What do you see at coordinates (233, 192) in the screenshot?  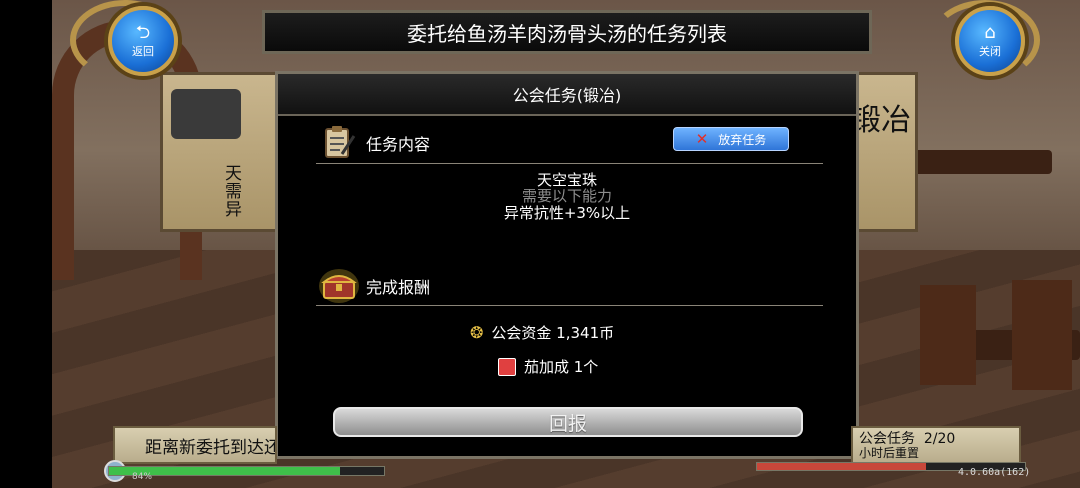 I see `sign-left-line: 需` at bounding box center [233, 192].